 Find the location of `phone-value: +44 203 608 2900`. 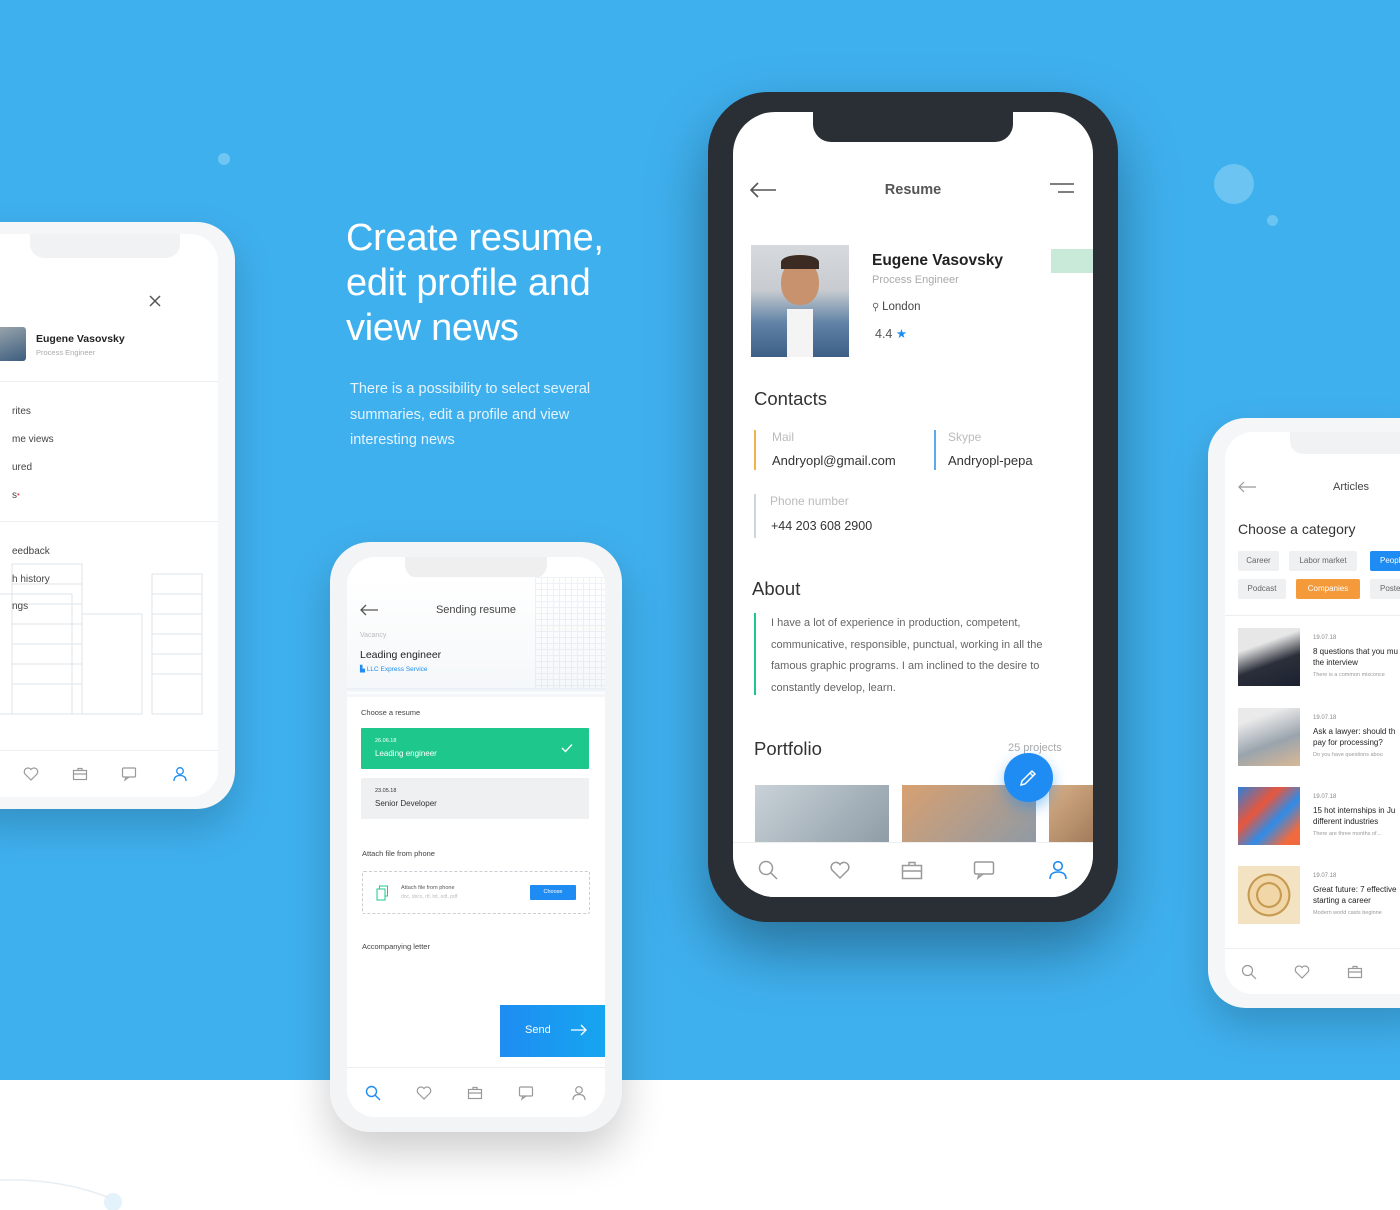

phone-value: +44 203 608 2900 is located at coordinates (821, 526).